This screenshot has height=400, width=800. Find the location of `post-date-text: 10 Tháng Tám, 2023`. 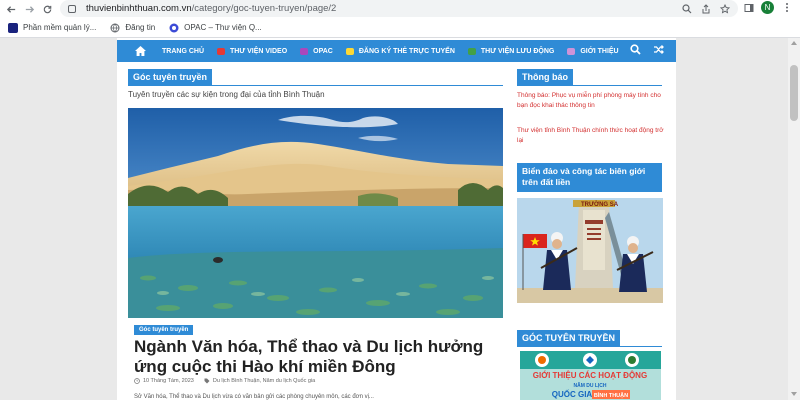

post-date-text: 10 Tháng Tám, 2023 is located at coordinates (168, 381).